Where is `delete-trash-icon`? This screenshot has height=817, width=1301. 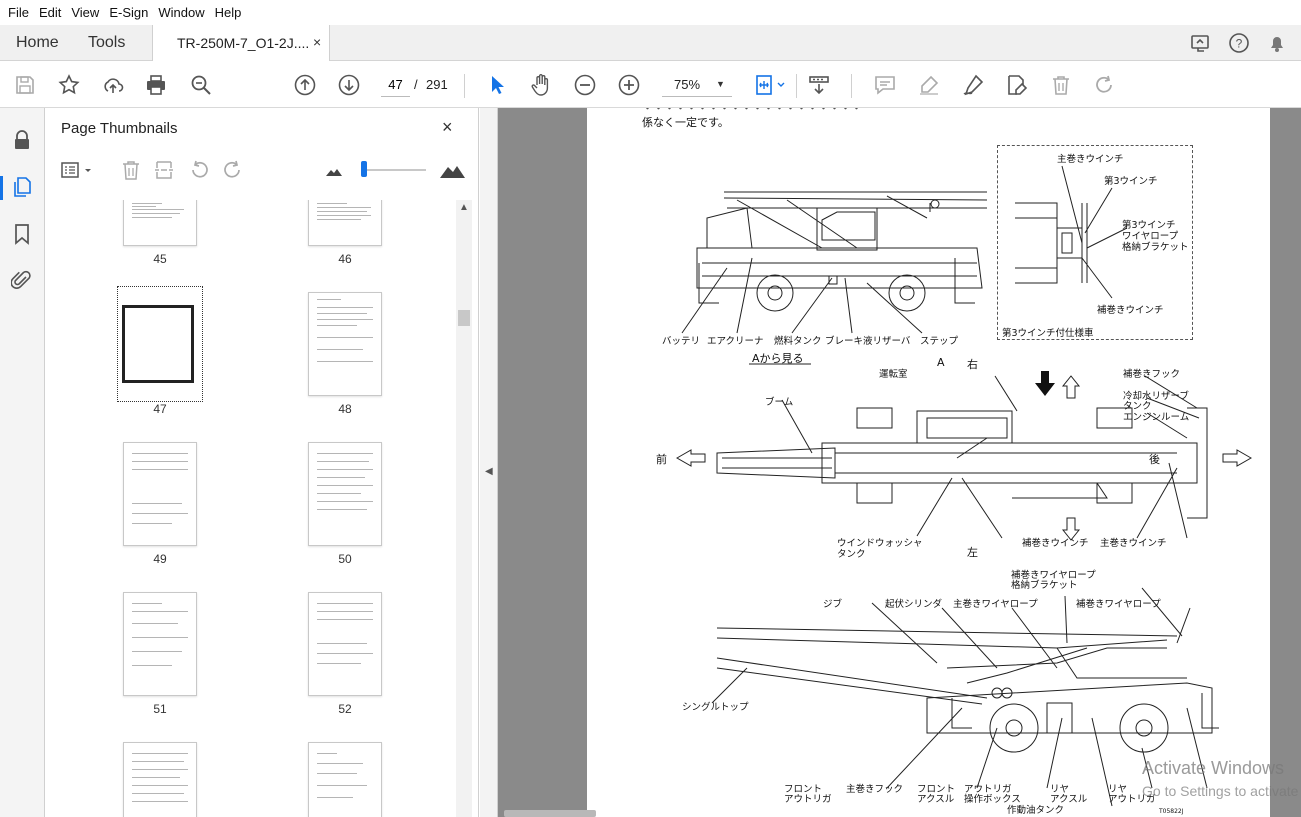 delete-trash-icon is located at coordinates (1061, 85).